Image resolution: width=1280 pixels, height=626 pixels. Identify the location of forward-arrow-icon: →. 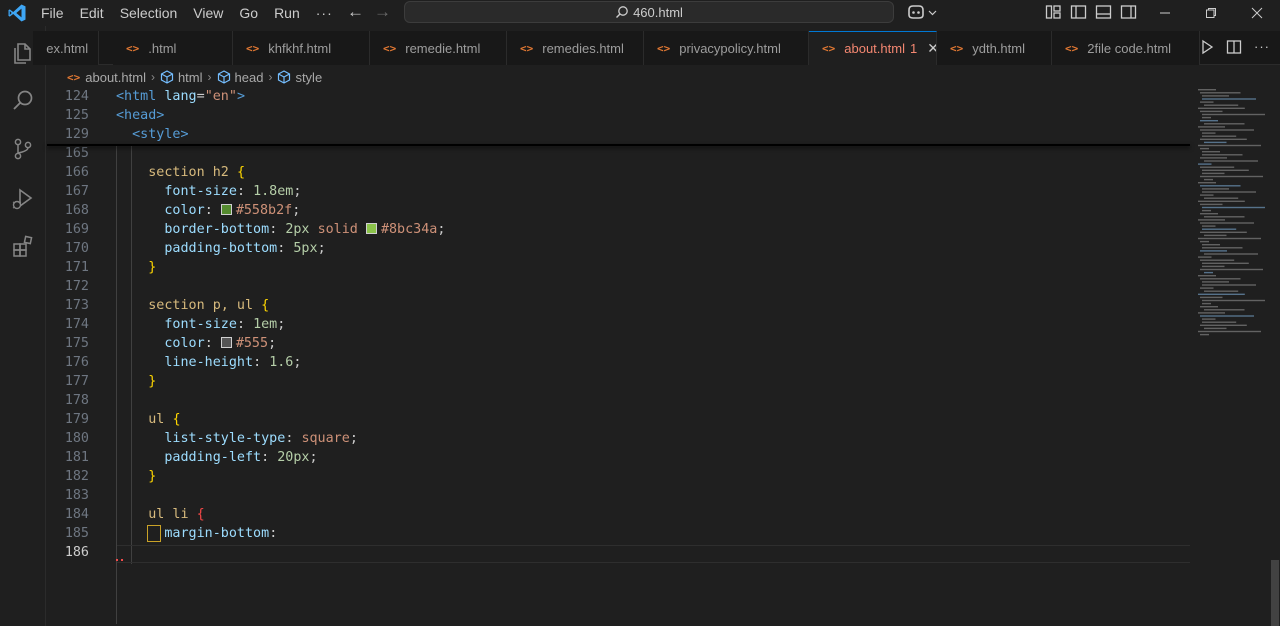
(382, 12).